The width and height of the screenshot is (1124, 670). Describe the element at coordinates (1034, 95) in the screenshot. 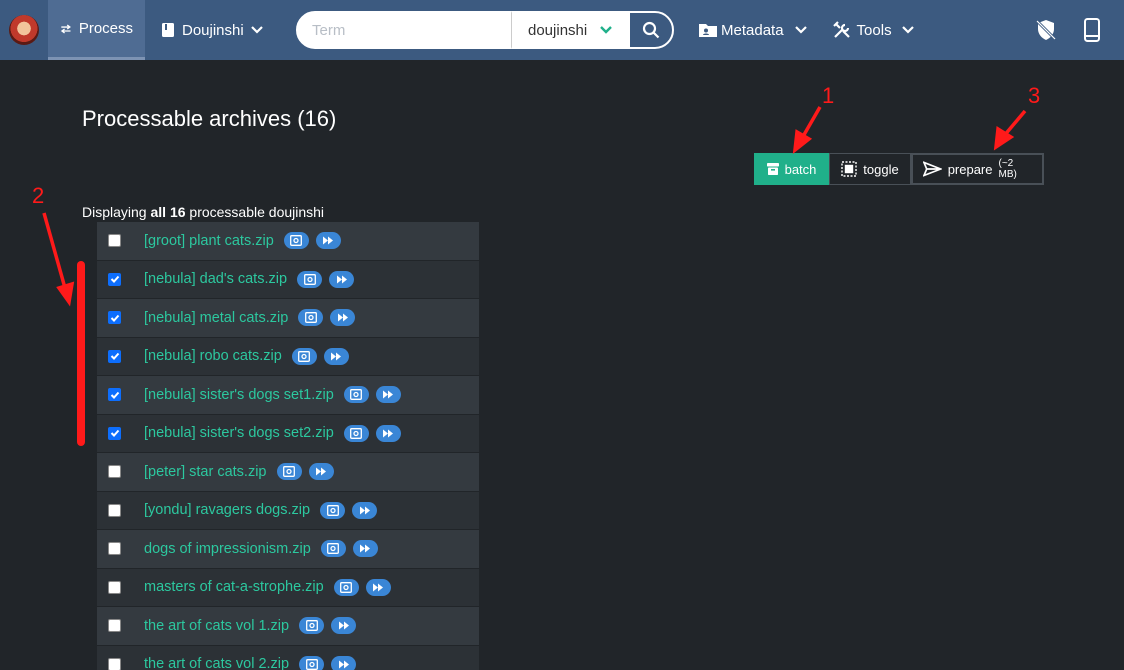

I see `annotation-number-3: 3` at that location.